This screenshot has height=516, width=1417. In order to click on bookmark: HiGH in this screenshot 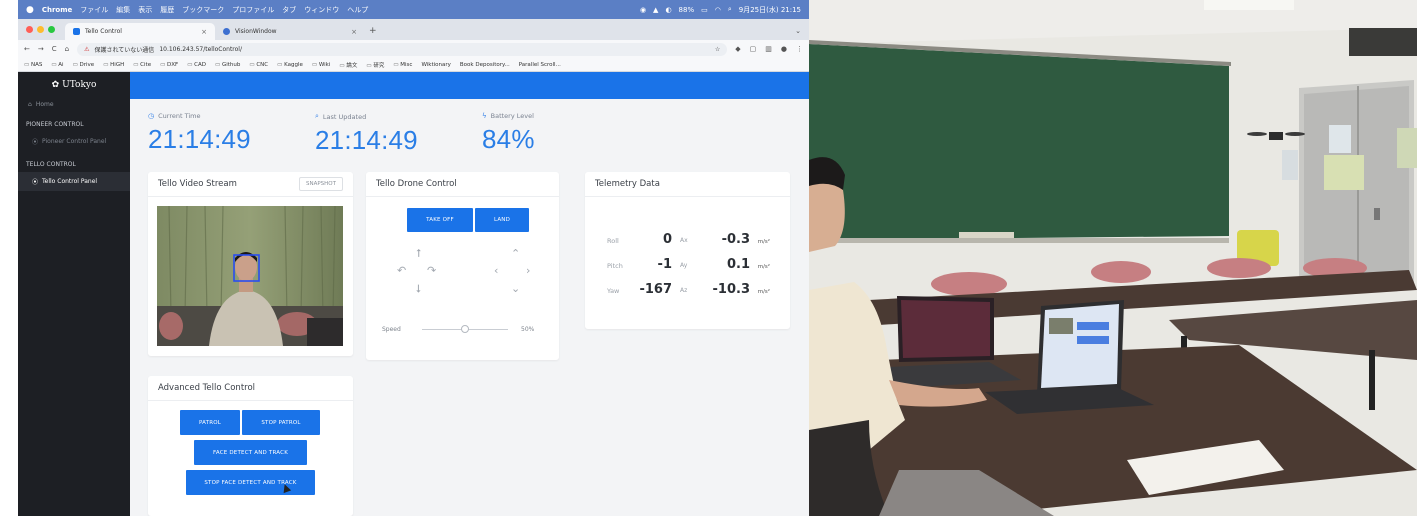, I will do `click(113, 65)`.